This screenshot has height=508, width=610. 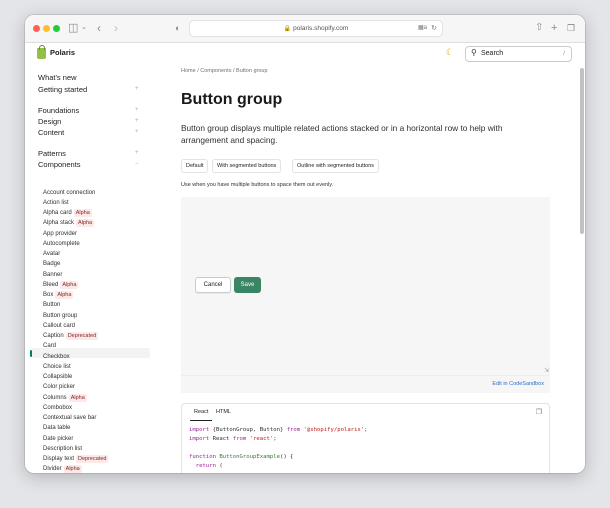 I want to click on sidebar-item-label: Autocomplete, so click(x=61, y=243).